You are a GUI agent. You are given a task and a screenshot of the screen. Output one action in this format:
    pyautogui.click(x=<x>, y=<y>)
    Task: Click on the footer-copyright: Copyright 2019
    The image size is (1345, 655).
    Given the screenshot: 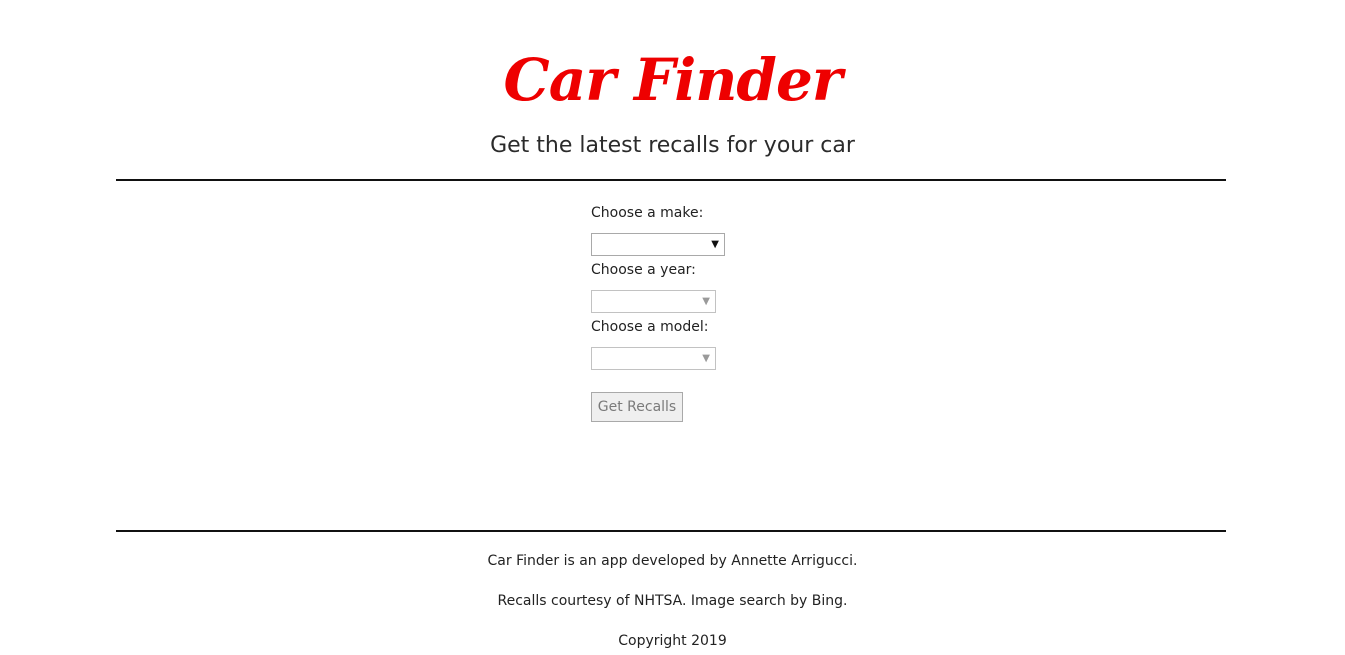 What is the action you would take?
    pyautogui.click(x=672, y=641)
    